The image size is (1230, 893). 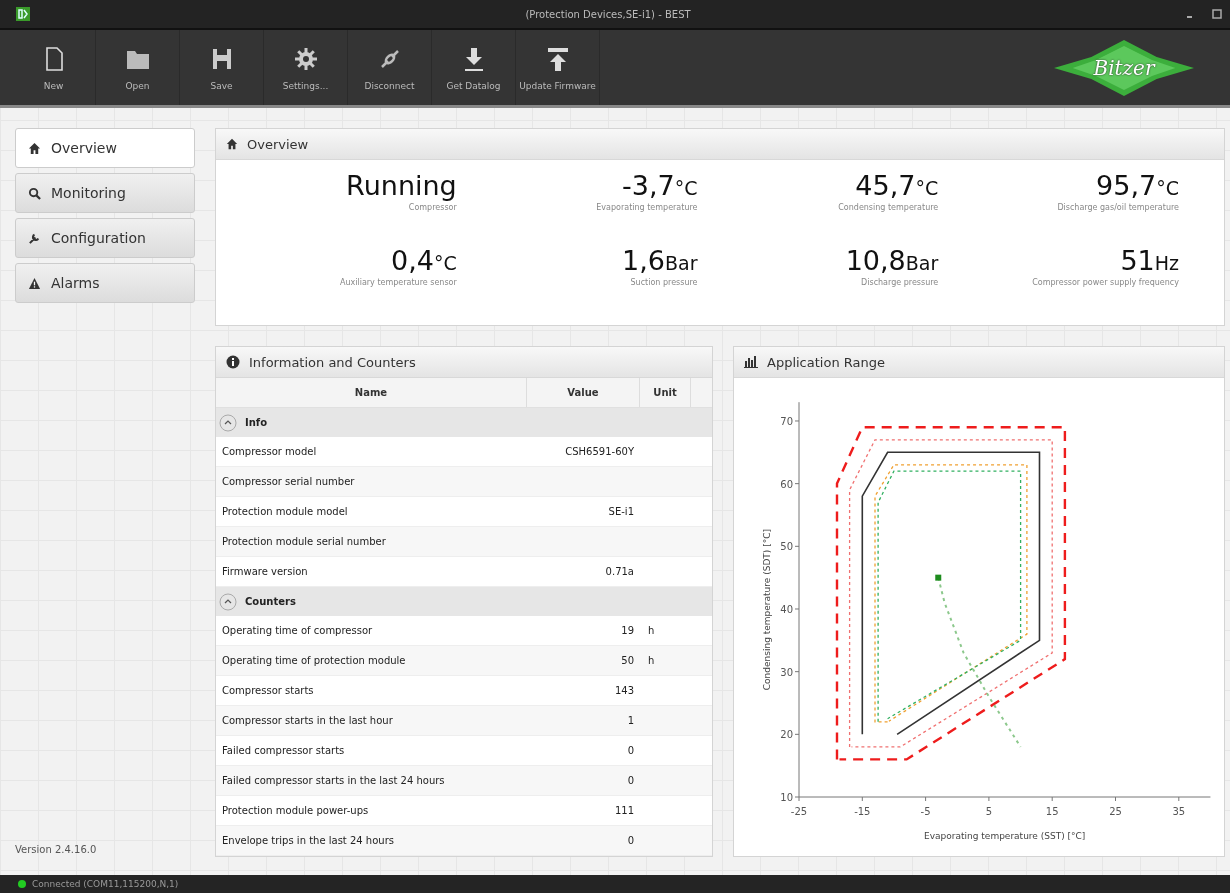 I want to click on nav-tab: Alarms, so click(x=105, y=283).